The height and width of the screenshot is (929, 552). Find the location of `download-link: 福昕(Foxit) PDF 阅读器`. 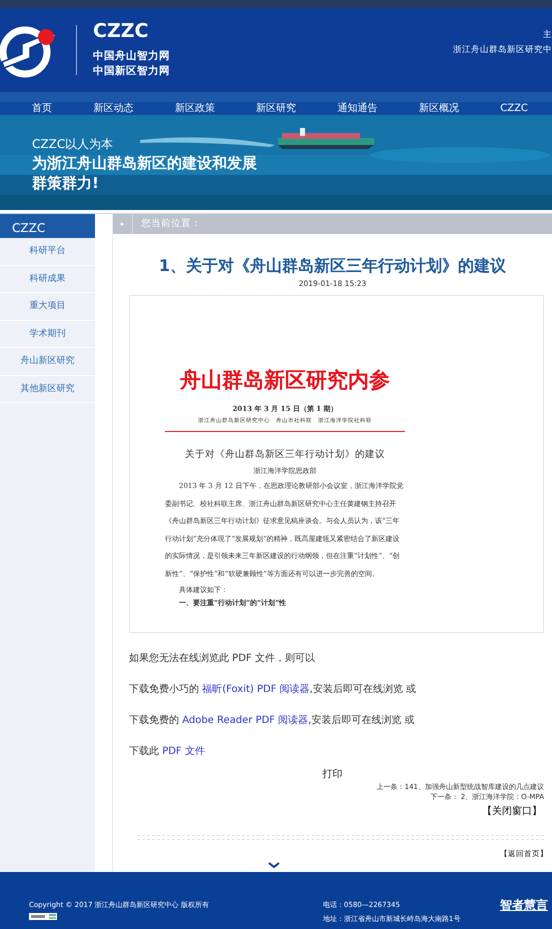

download-link: 福昕(Foxit) PDF 阅读器 is located at coordinates (256, 690).